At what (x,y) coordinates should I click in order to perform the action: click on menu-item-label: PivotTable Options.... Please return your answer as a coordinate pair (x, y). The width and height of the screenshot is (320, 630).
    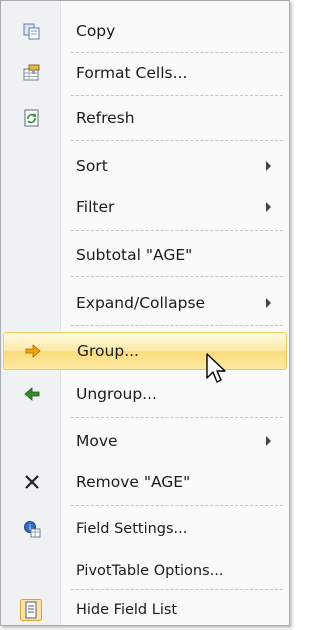
    Looking at the image, I should click on (150, 571).